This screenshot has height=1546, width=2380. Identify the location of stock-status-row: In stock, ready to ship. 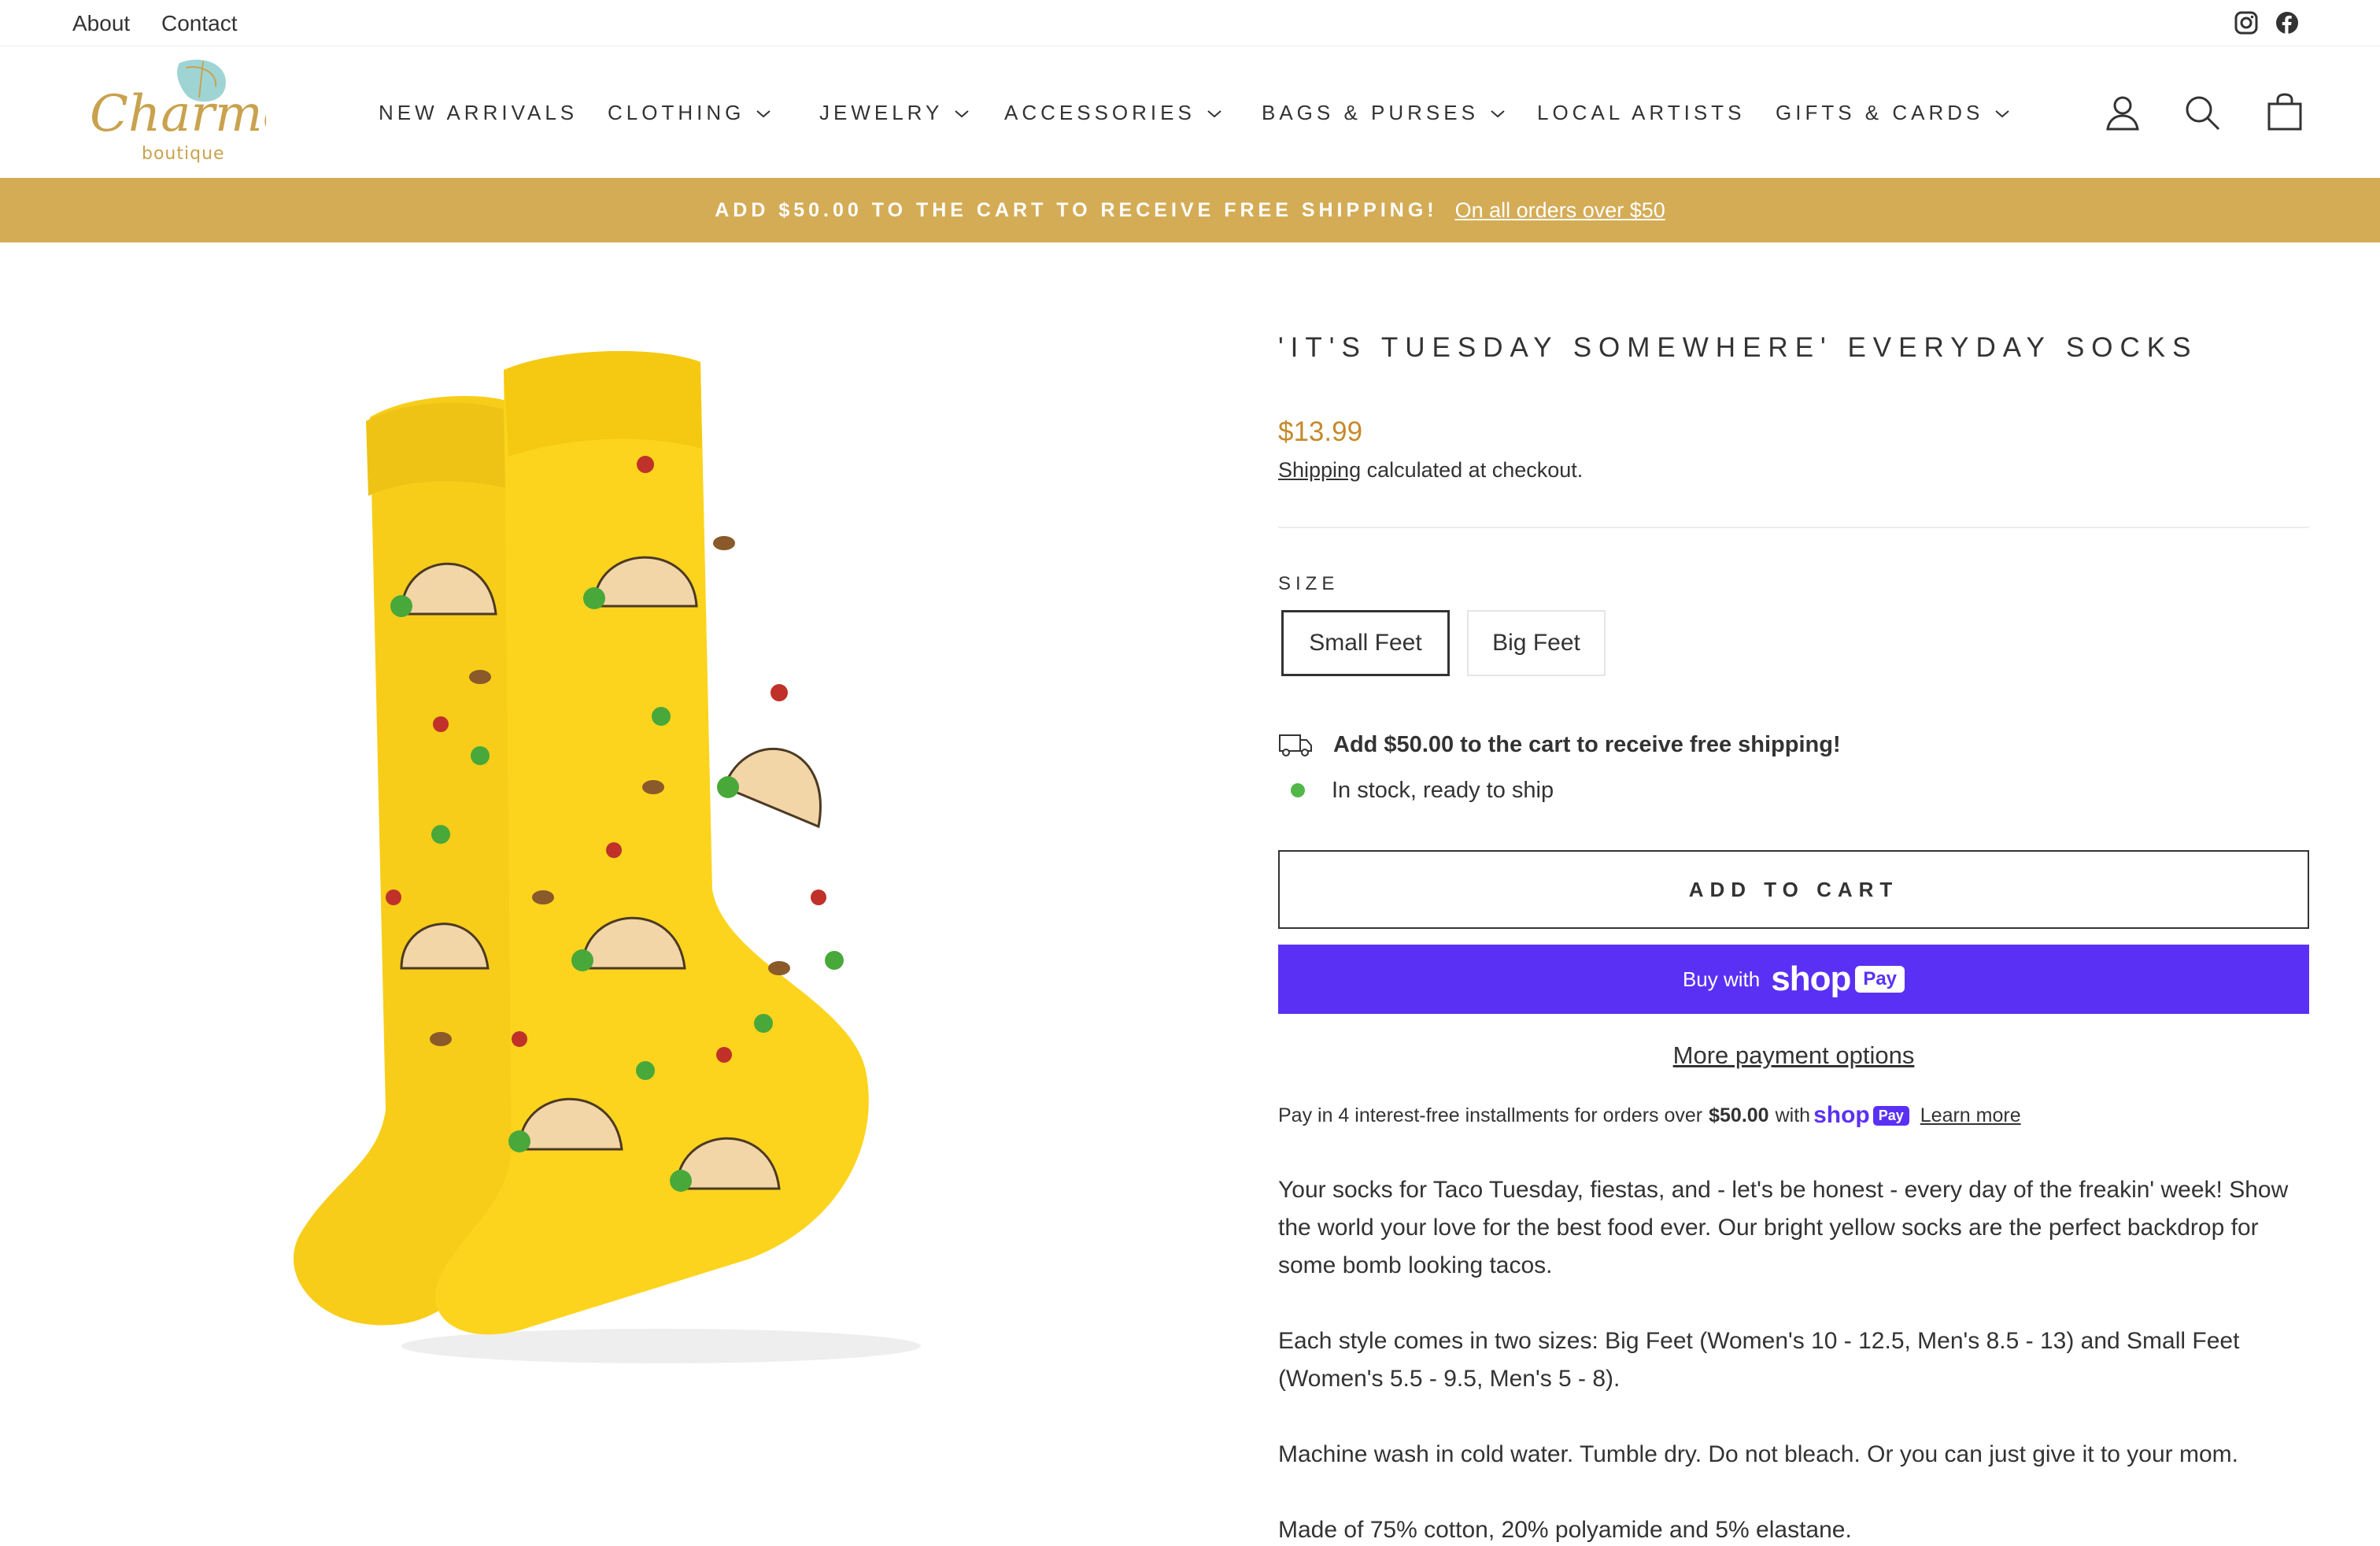
(1416, 791).